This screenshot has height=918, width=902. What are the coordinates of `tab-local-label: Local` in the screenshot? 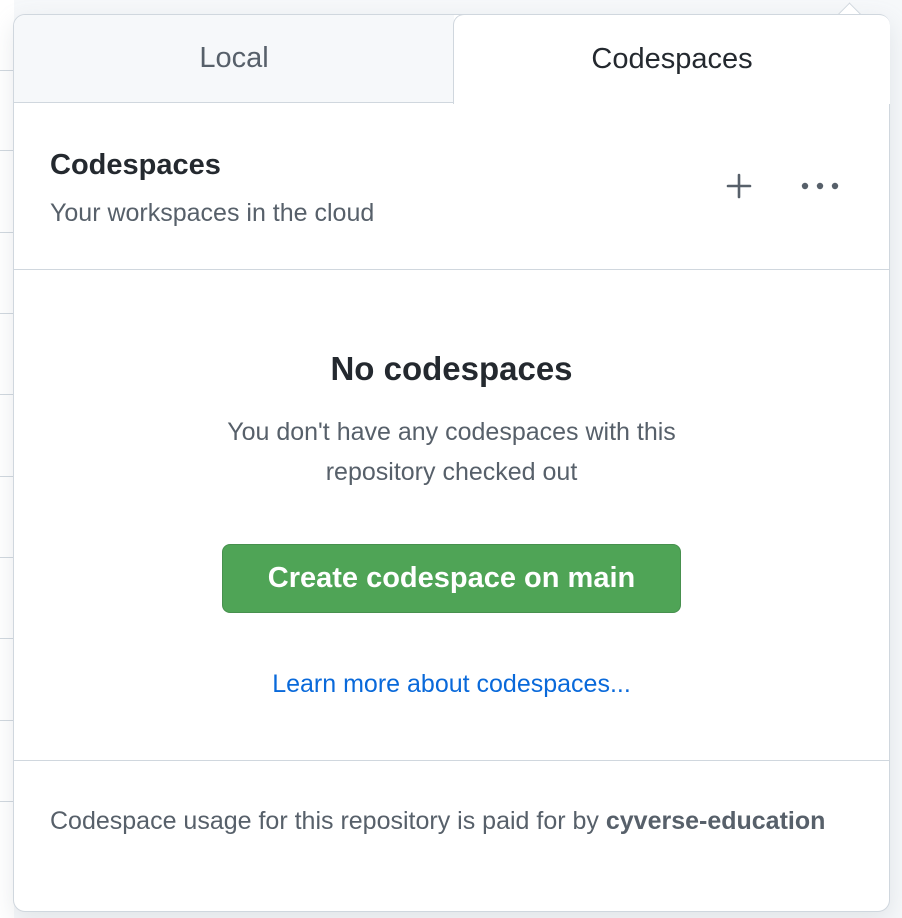 It's located at (234, 58).